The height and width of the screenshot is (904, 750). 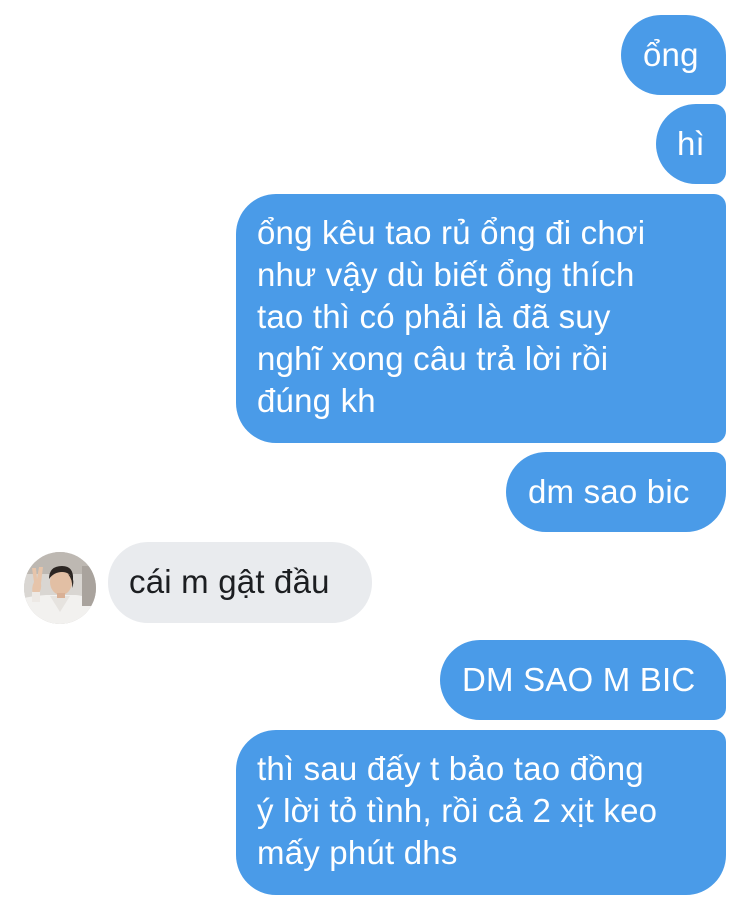 I want to click on contact-avatar, so click(x=60, y=588).